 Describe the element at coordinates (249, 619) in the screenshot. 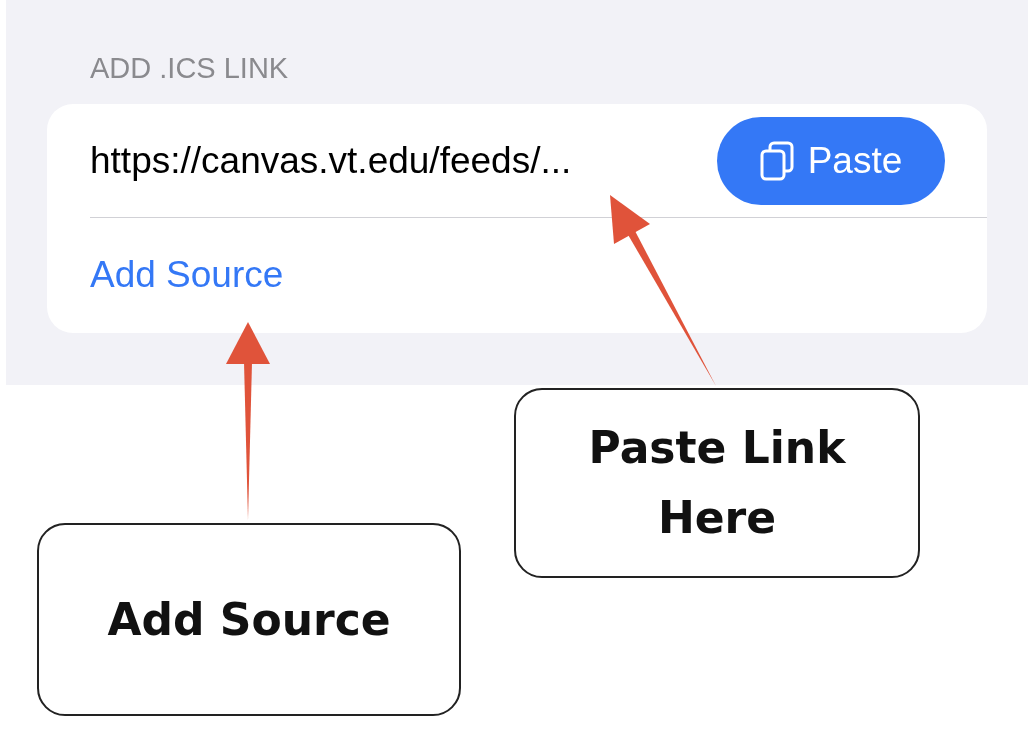

I see `callout-text: Add Source` at that location.